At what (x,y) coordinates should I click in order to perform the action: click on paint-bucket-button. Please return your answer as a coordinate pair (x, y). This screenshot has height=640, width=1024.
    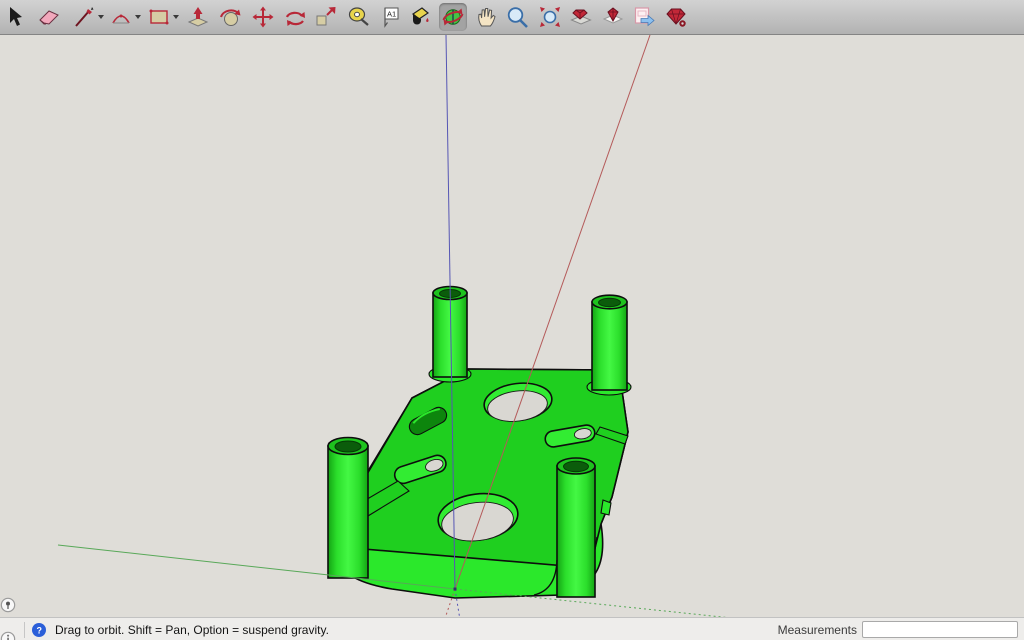
    Looking at the image, I should click on (420, 17).